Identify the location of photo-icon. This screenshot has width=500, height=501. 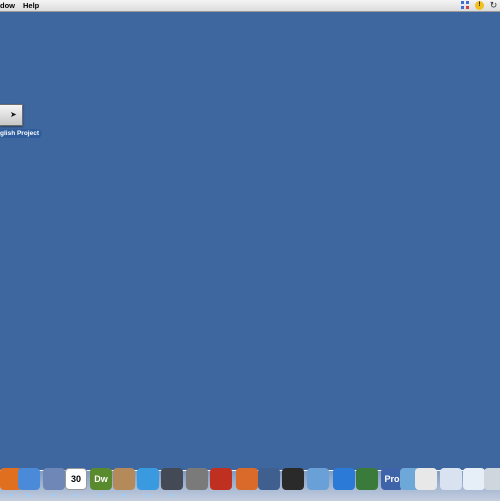
(124, 479).